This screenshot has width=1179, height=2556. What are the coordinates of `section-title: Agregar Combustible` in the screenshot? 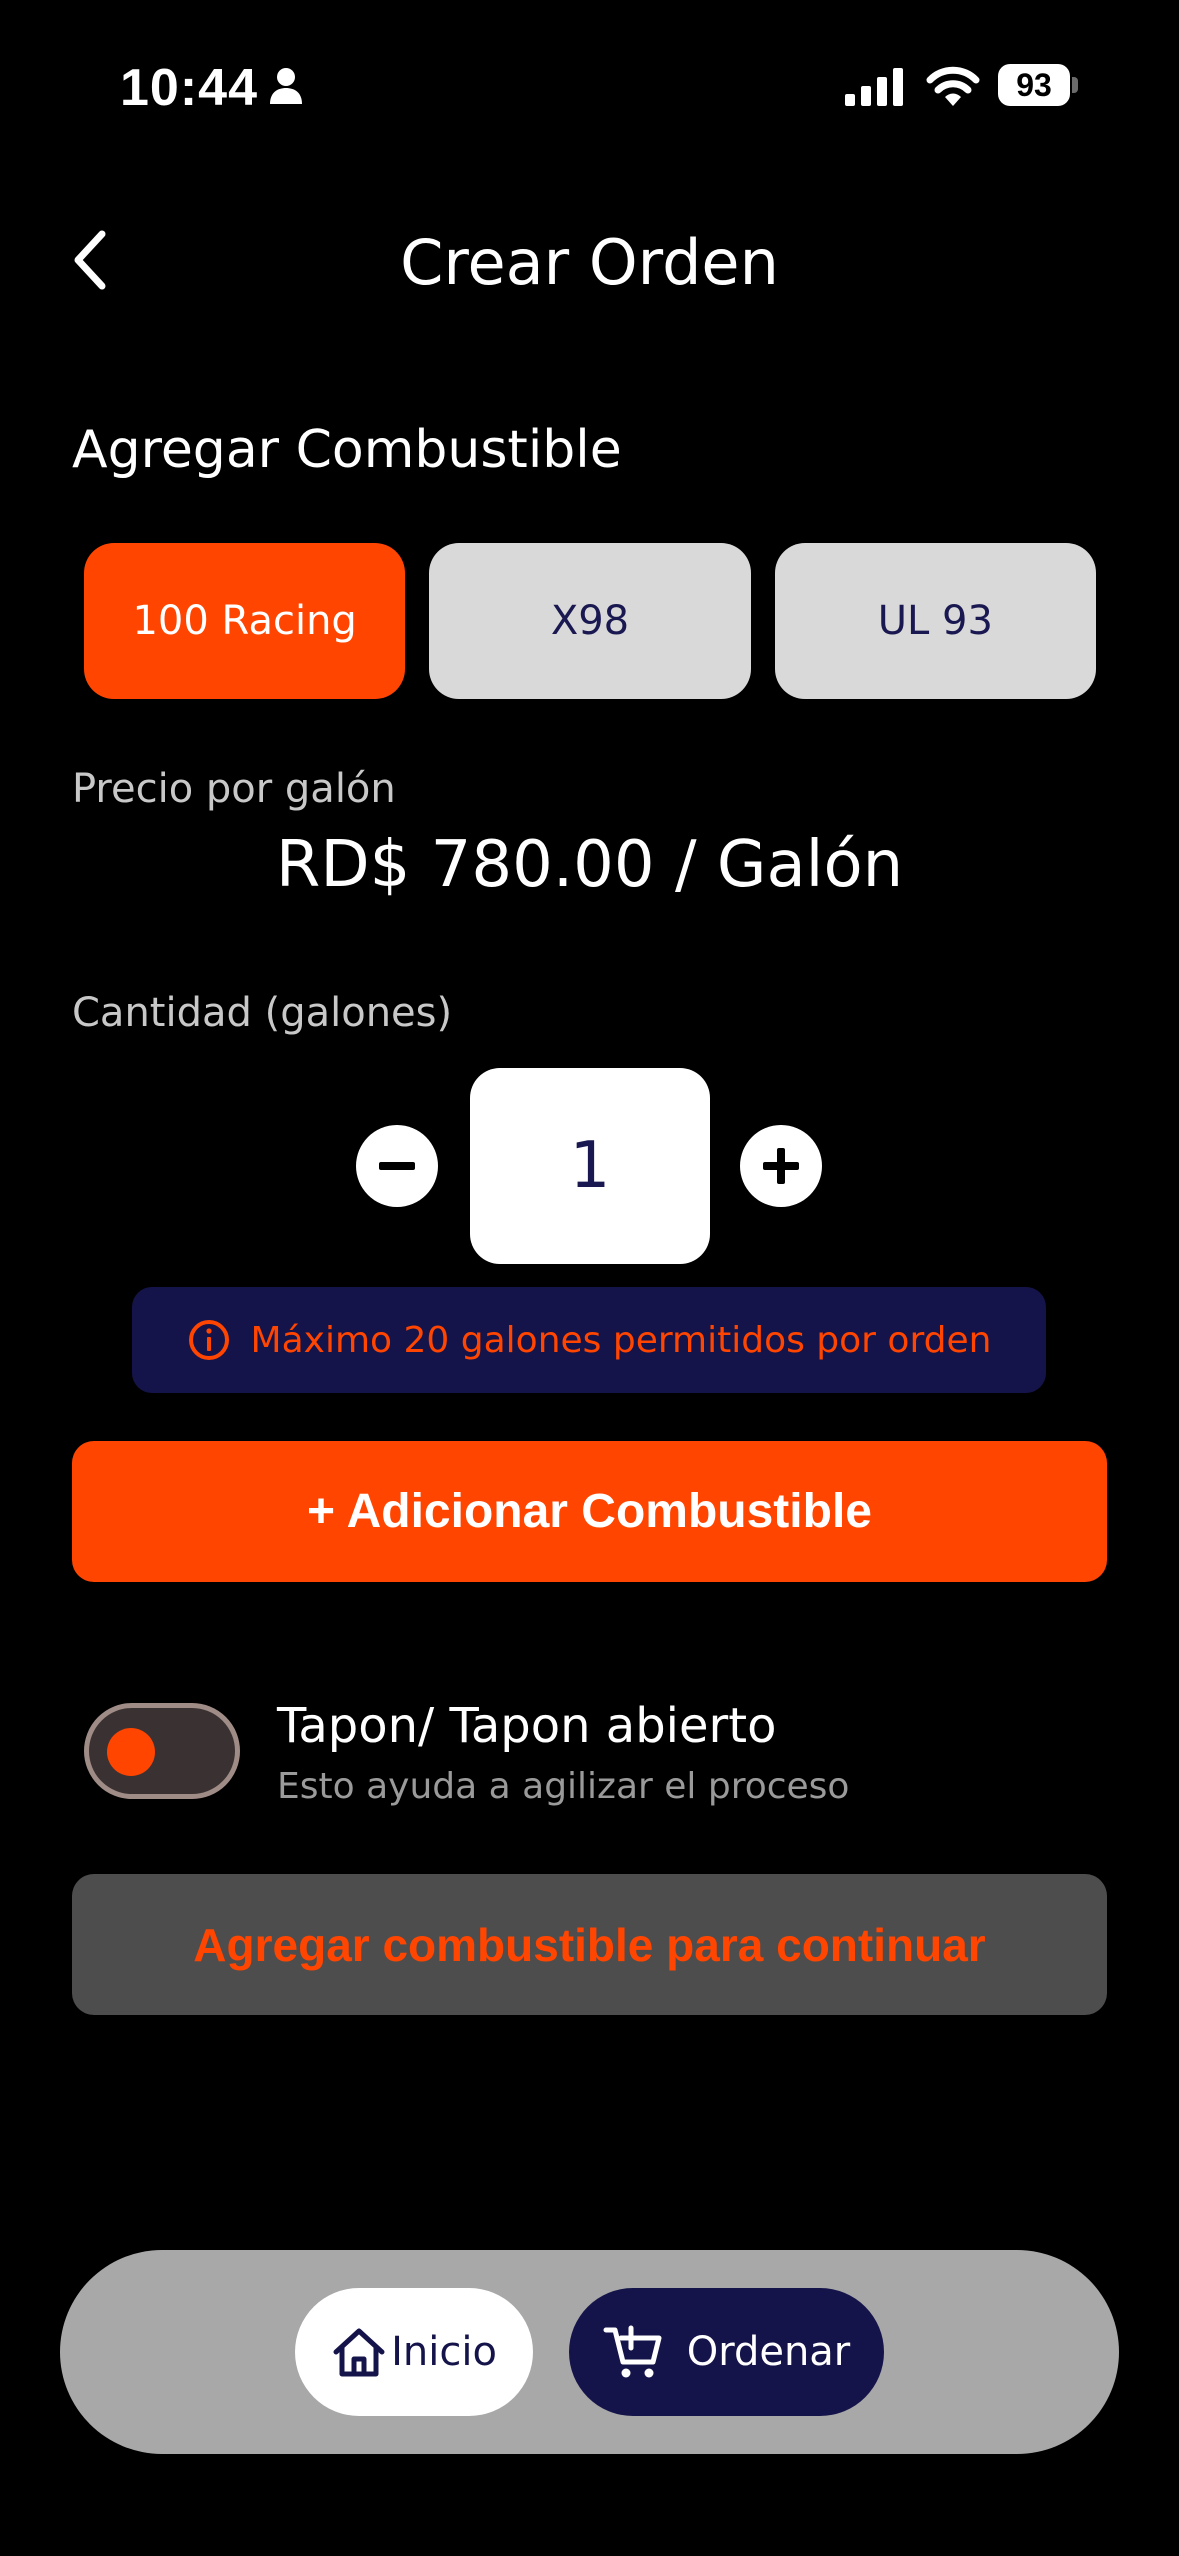 It's located at (347, 450).